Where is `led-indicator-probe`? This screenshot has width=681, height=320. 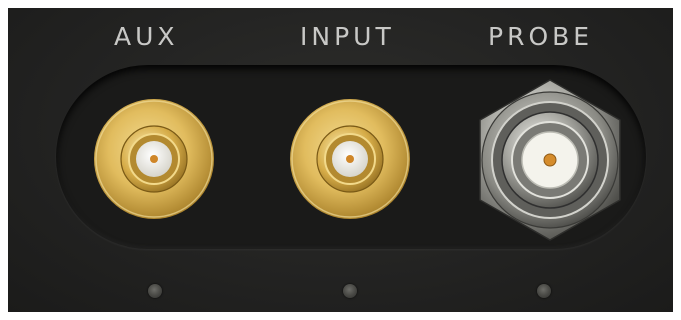
led-indicator-probe is located at coordinates (544, 291).